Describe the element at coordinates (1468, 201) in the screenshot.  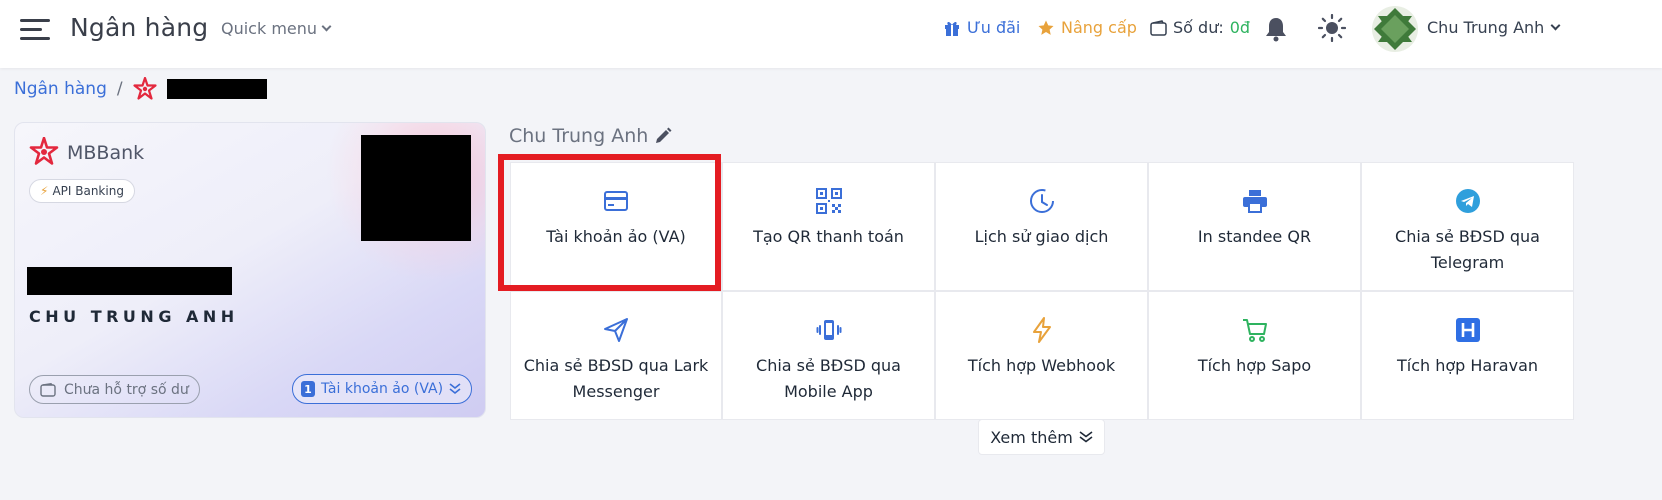
I see `telegram-icon` at that location.